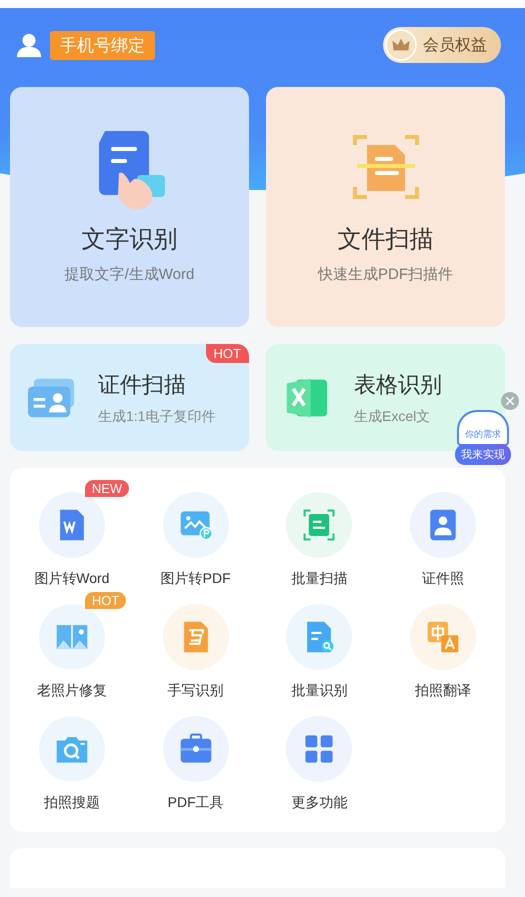 The width and height of the screenshot is (525, 897). What do you see at coordinates (227, 353) in the screenshot?
I see `hot-badge: HOT` at bounding box center [227, 353].